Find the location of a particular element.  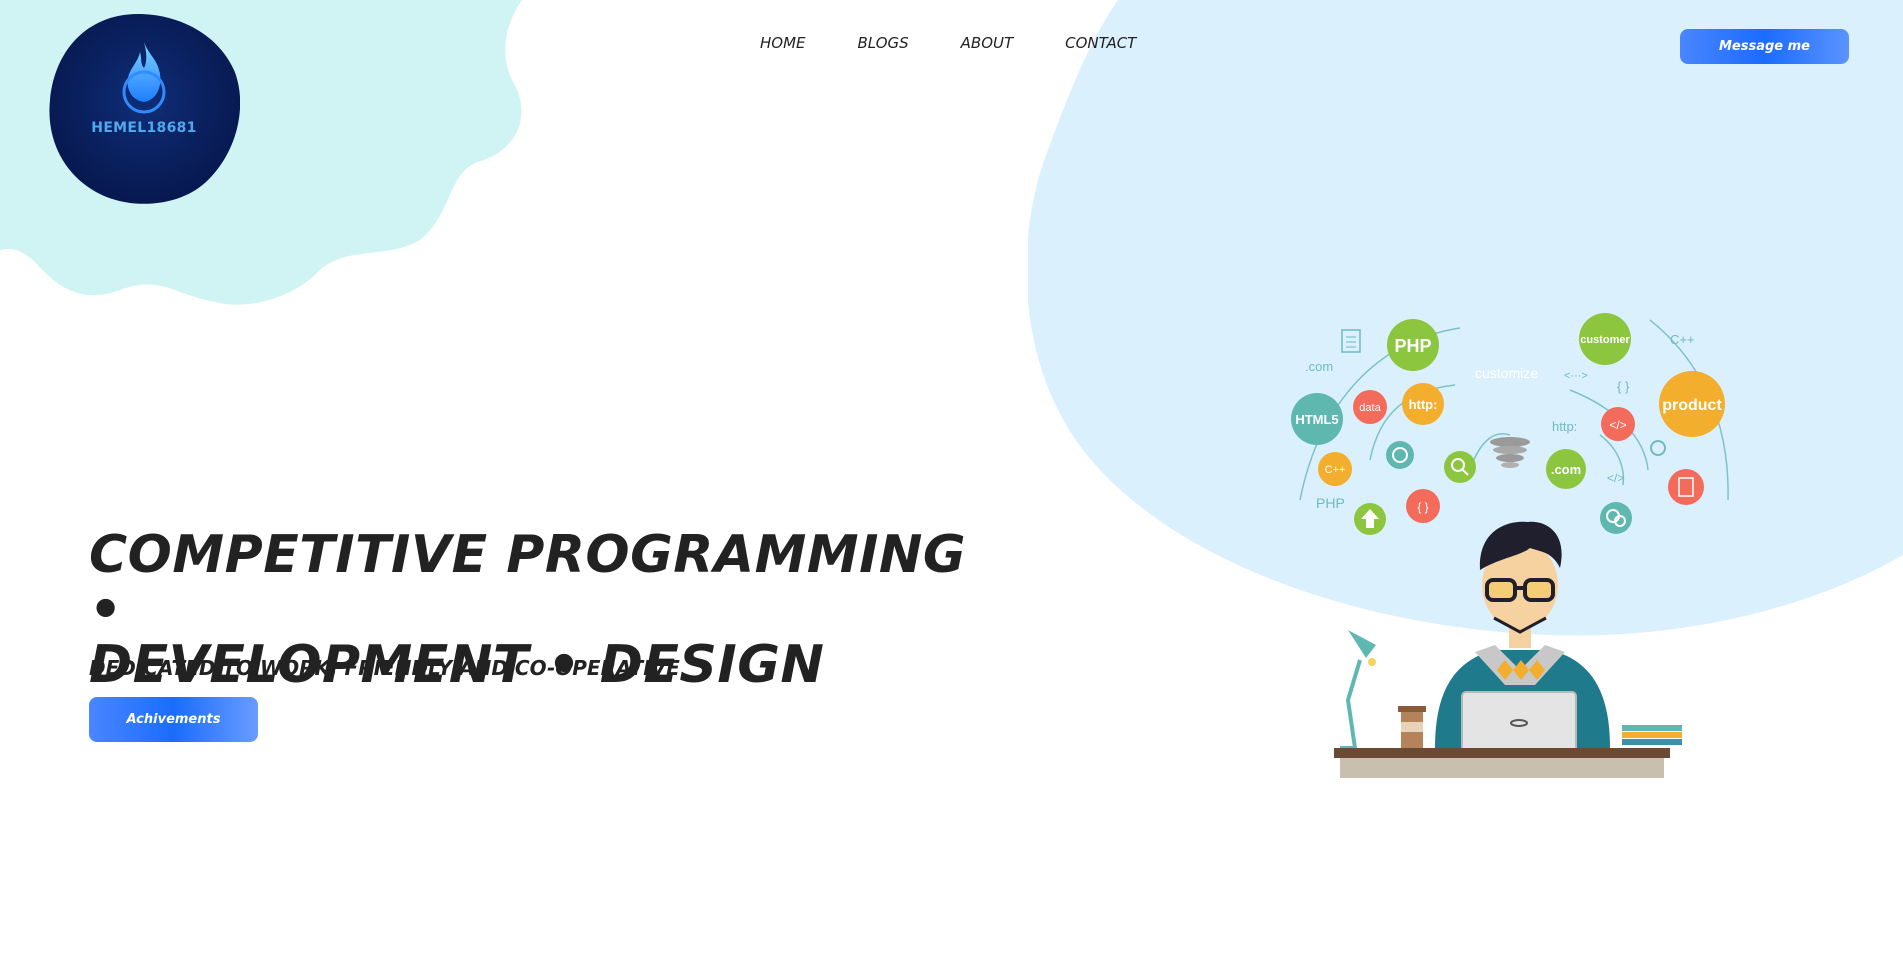

coffee-cup-icon is located at coordinates (1412, 727).